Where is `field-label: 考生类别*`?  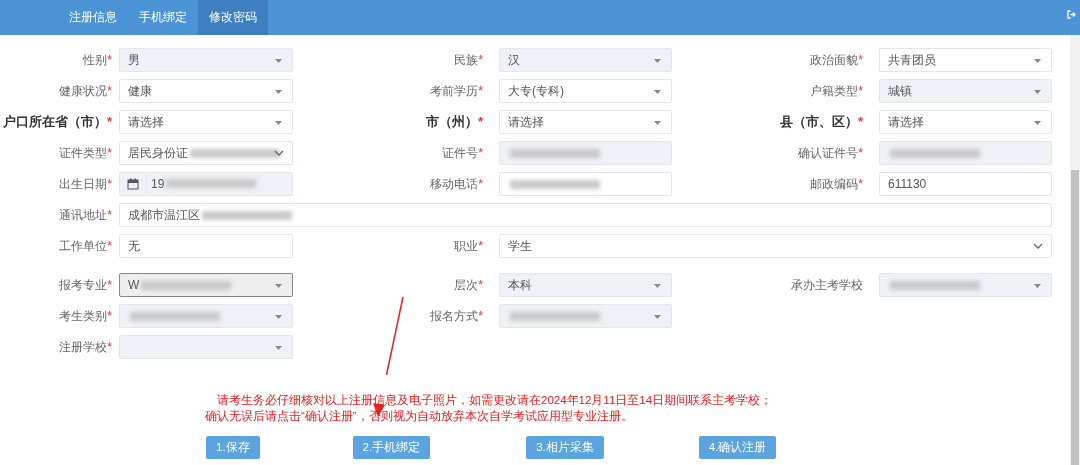
field-label: 考生类别* is located at coordinates (86, 316).